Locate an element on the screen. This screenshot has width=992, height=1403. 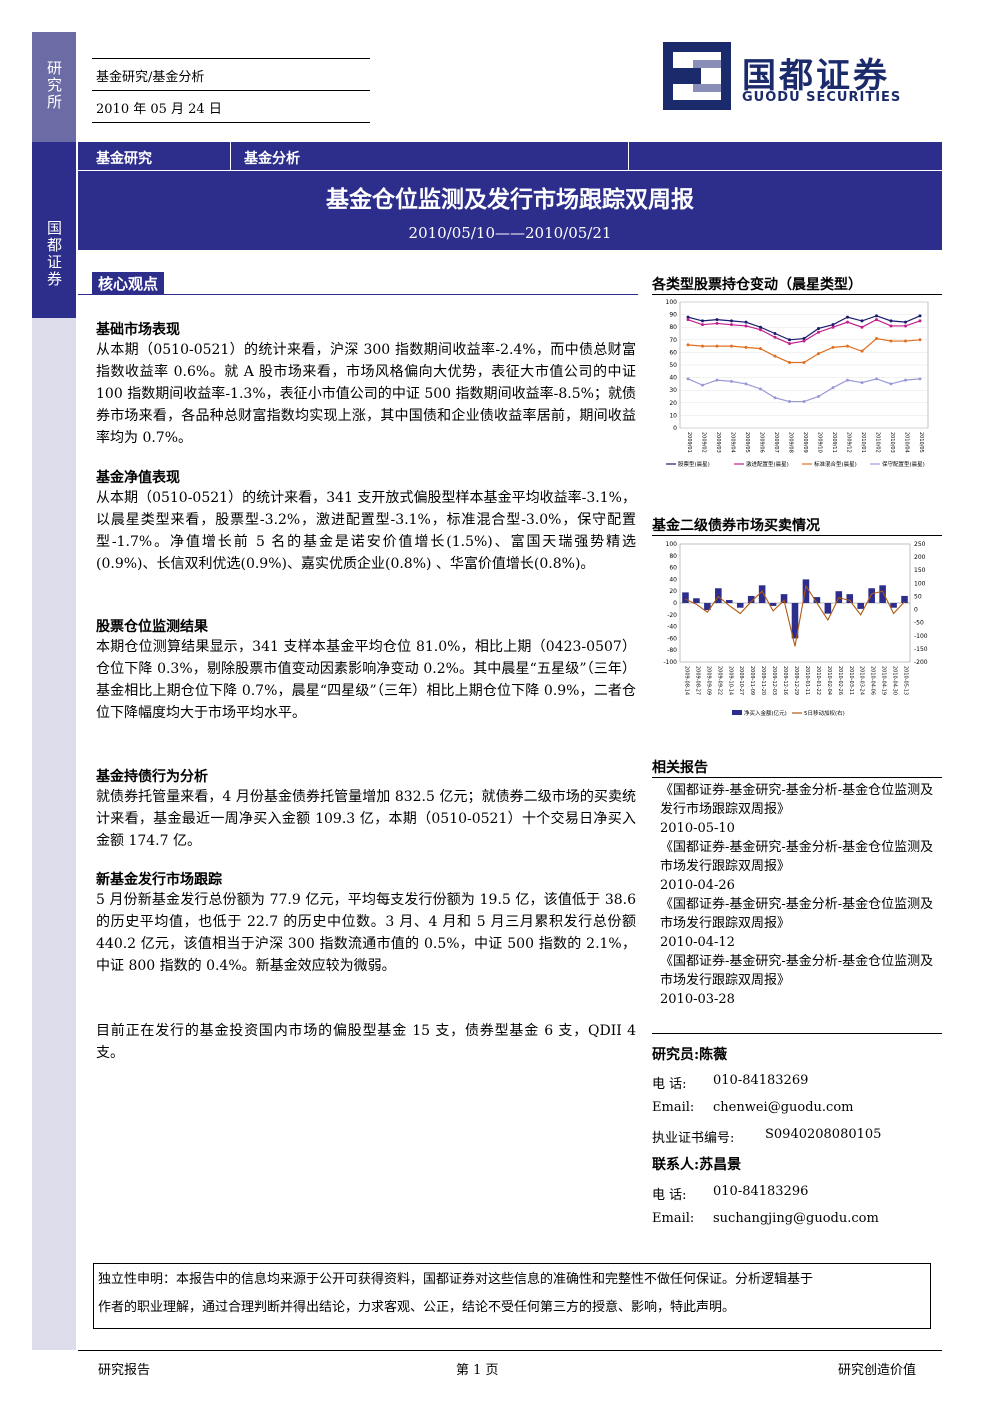
report-title: 基金仓位监测及发行市场跟踪双周报 is located at coordinates (510, 199).